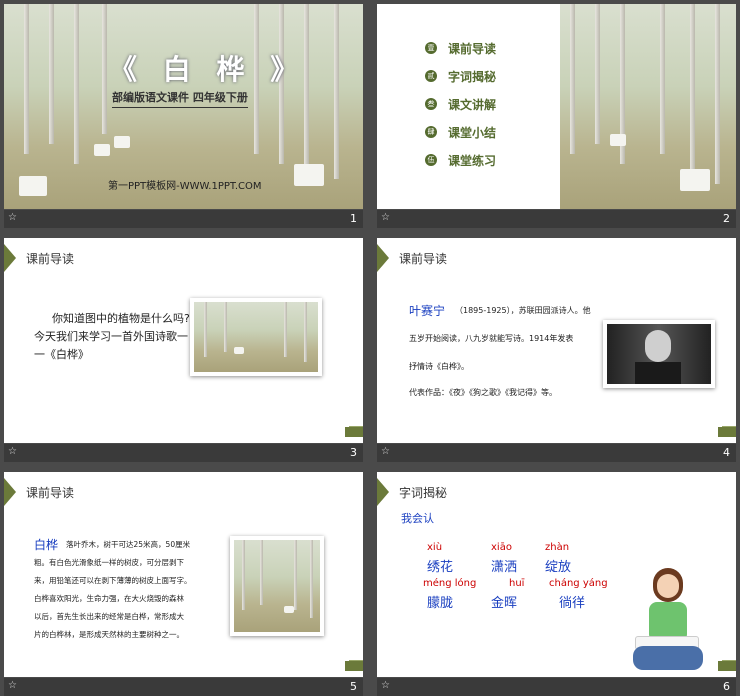  Describe the element at coordinates (431, 76) in the screenshot. I see `toc-badge-2: 贰` at that location.